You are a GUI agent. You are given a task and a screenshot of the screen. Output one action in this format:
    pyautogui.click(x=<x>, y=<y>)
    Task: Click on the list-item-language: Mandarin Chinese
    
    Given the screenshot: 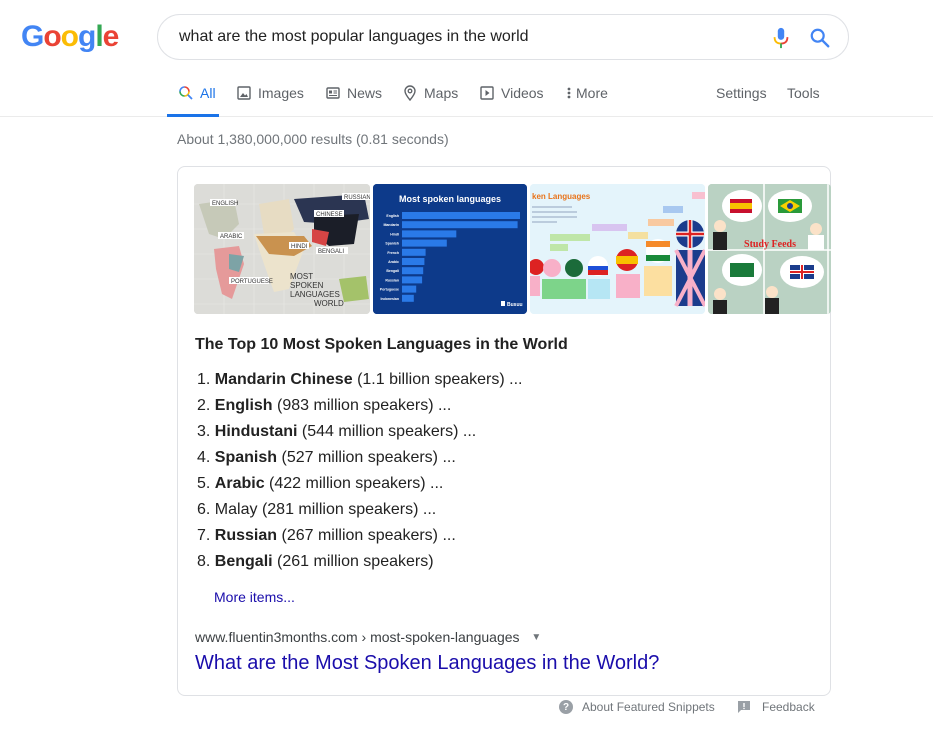 What is the action you would take?
    pyautogui.click(x=283, y=379)
    